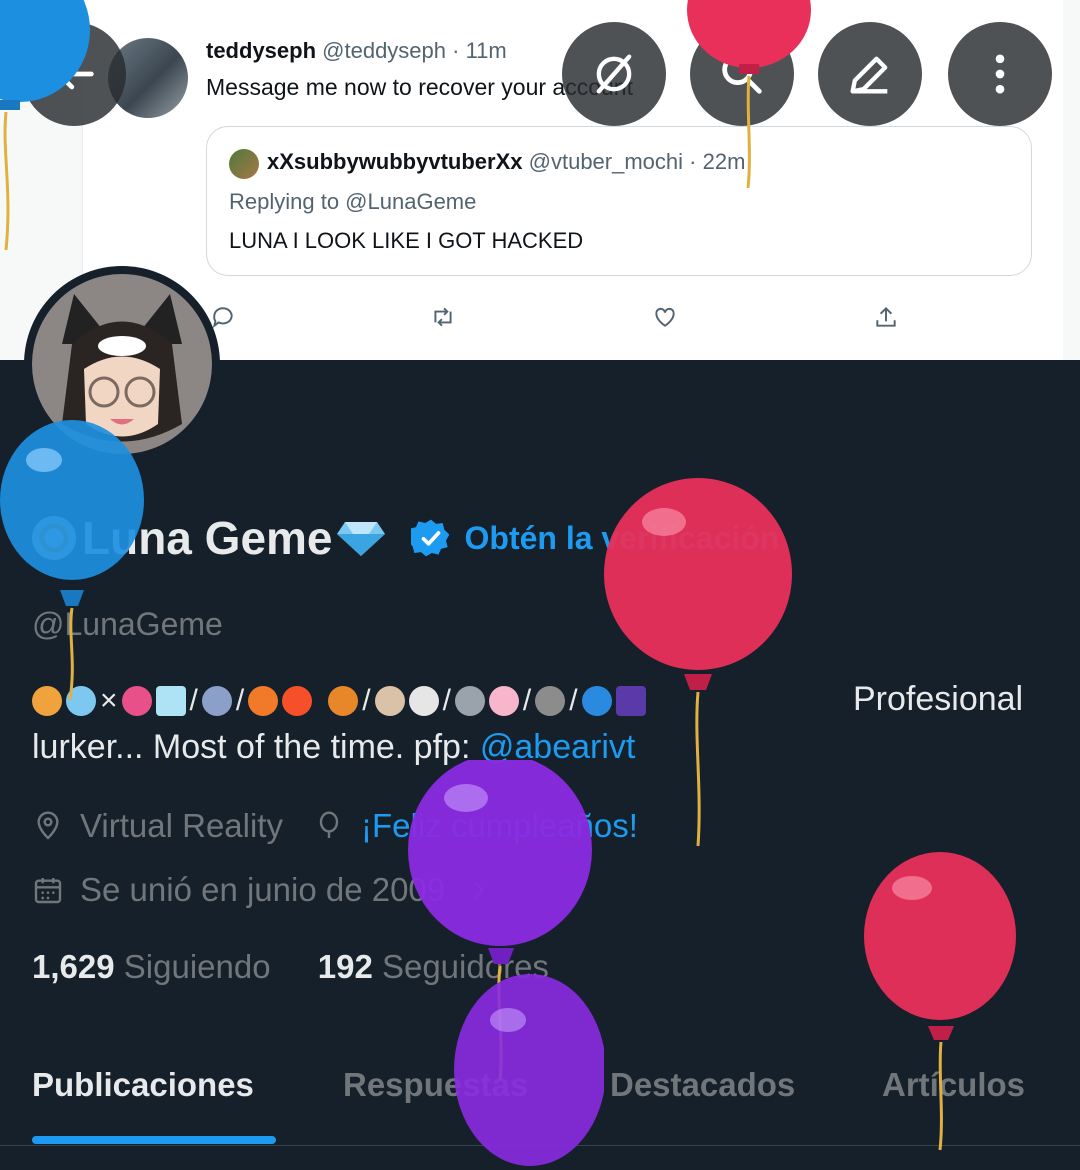  Describe the element at coordinates (550, 701) in the screenshot. I see `rock-emoji-icon` at that location.